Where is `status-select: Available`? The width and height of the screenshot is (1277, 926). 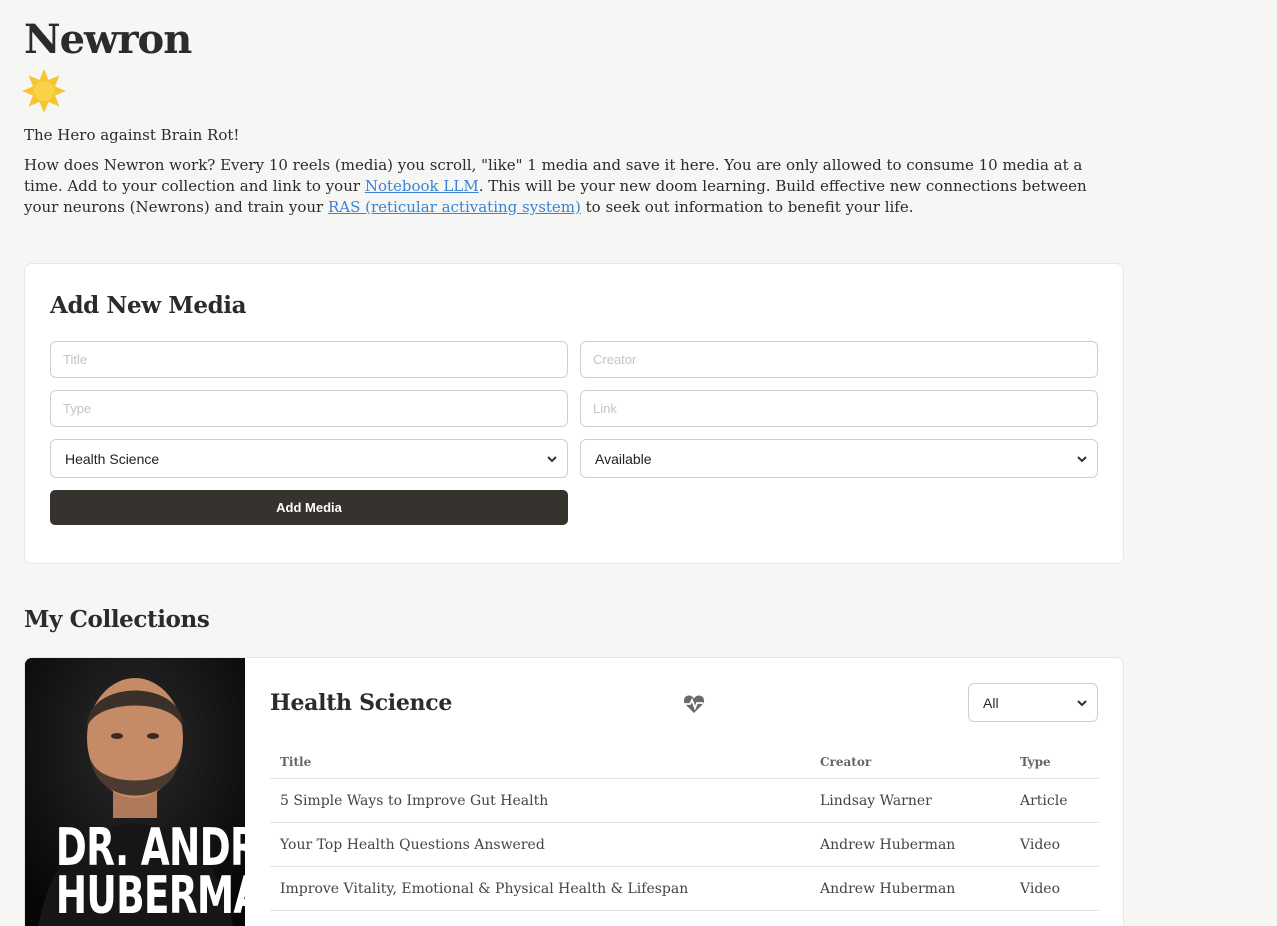 status-select: Available is located at coordinates (839, 458).